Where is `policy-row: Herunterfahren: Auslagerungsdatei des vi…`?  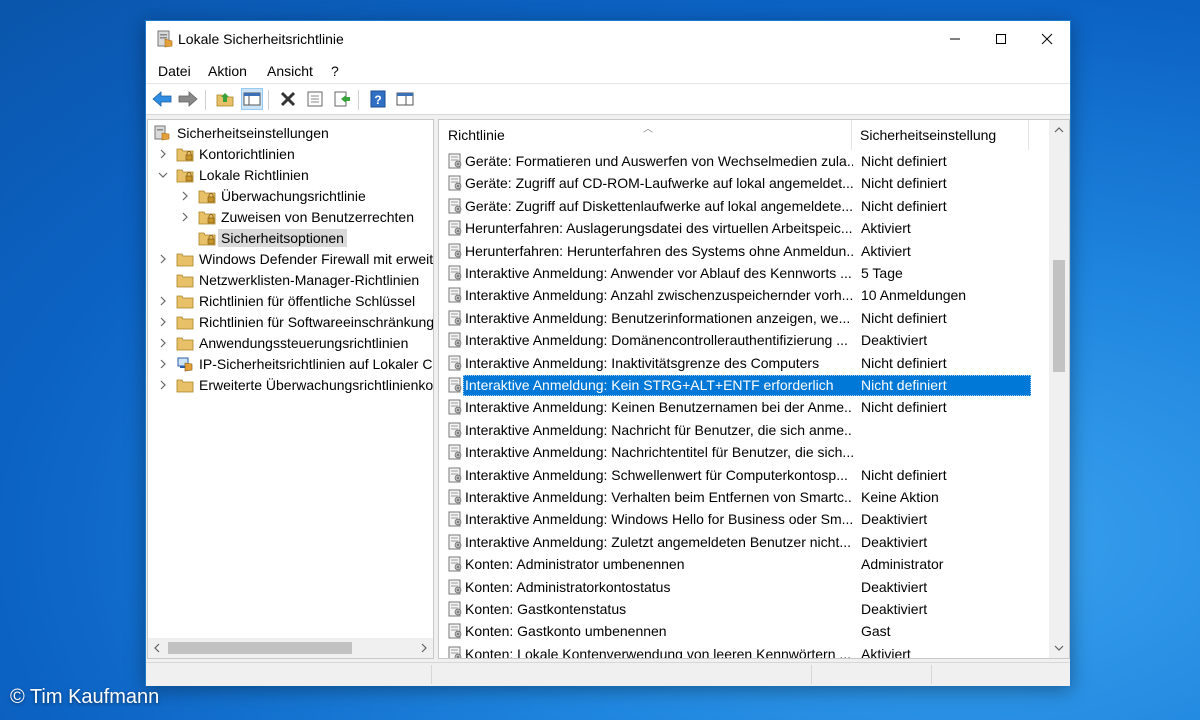
policy-row: Herunterfahren: Auslagerungsdatei des vi… is located at coordinates (738, 228).